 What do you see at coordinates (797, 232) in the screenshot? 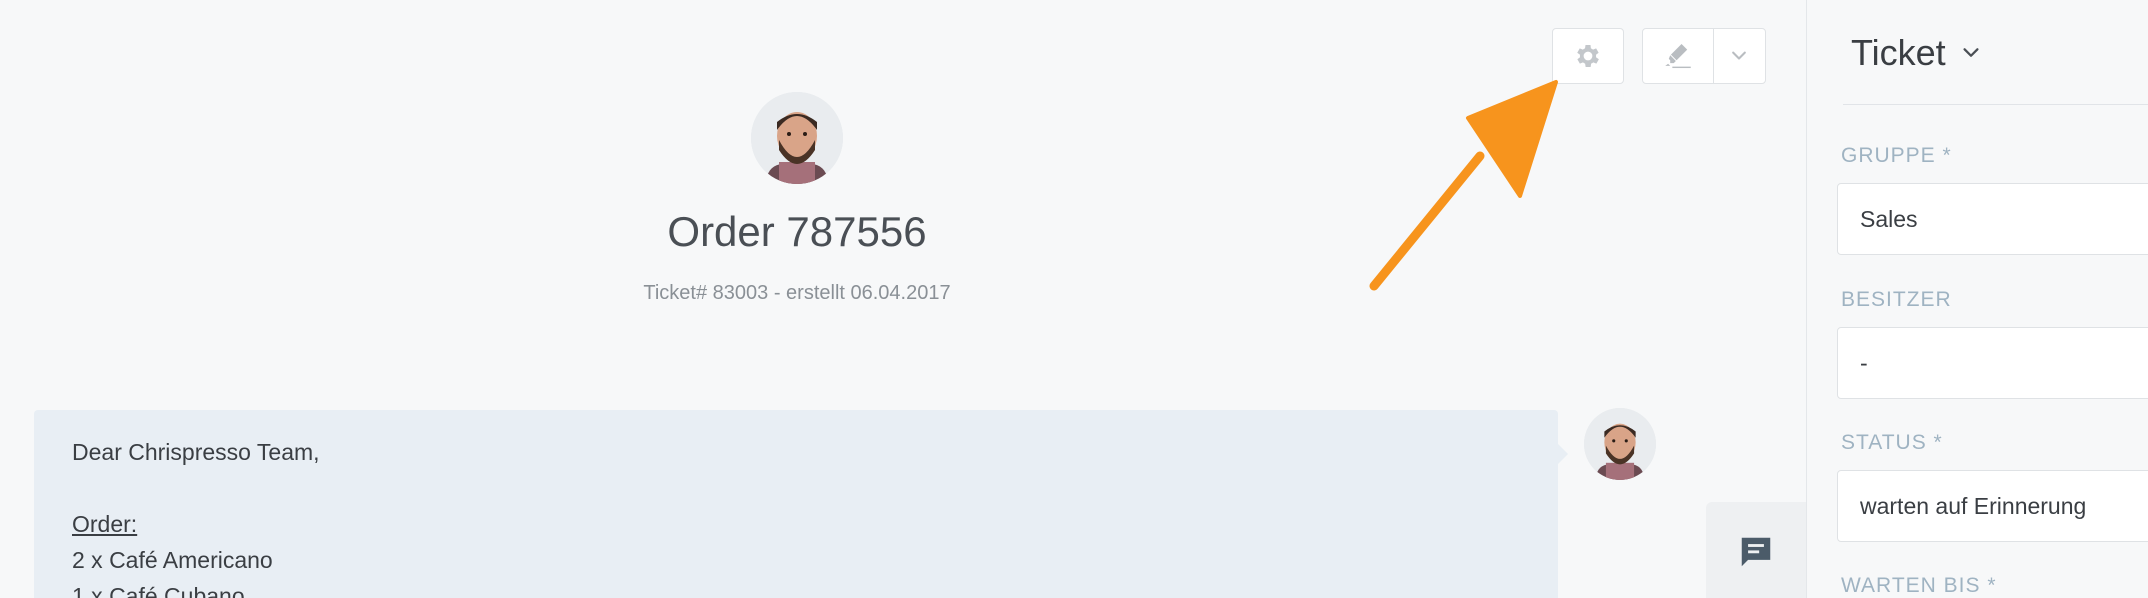
I see `ticket-title: Order 787556` at bounding box center [797, 232].